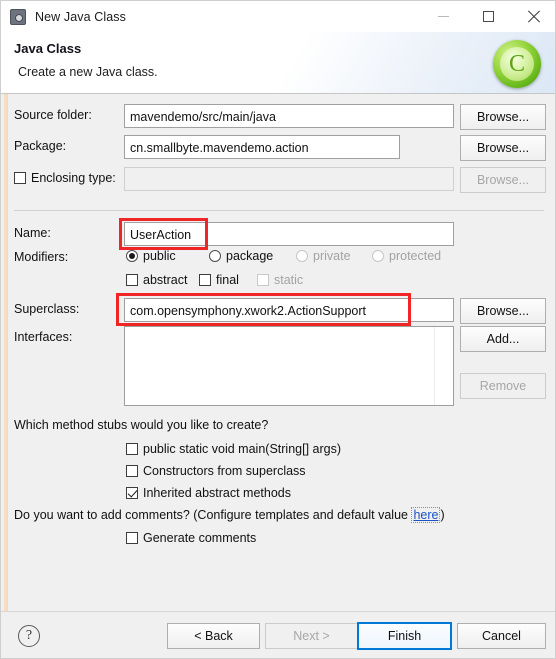  What do you see at coordinates (213, 636) in the screenshot?
I see `back-button: < Back` at bounding box center [213, 636].